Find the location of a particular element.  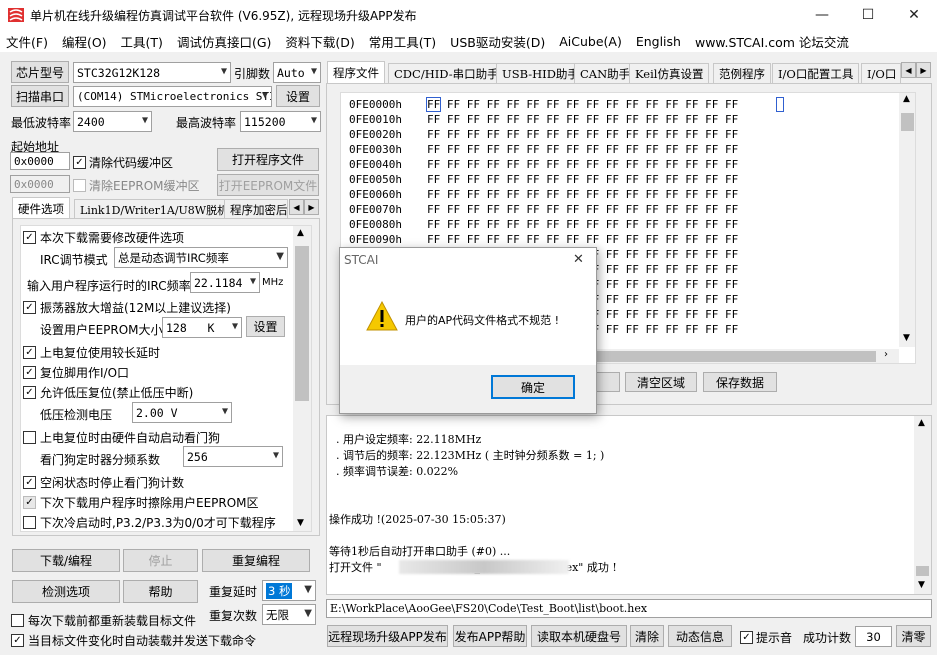

close-button: ✕ is located at coordinates (914, 15).